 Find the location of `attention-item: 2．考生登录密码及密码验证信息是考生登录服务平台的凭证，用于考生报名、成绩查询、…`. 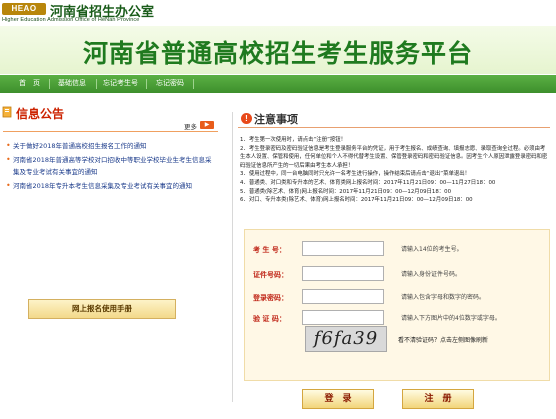

attention-item: 2．考生登录密码及密码验证信息是考生登录服务平台的凭证，用于考生报名、成绩查询、… is located at coordinates (394, 157).